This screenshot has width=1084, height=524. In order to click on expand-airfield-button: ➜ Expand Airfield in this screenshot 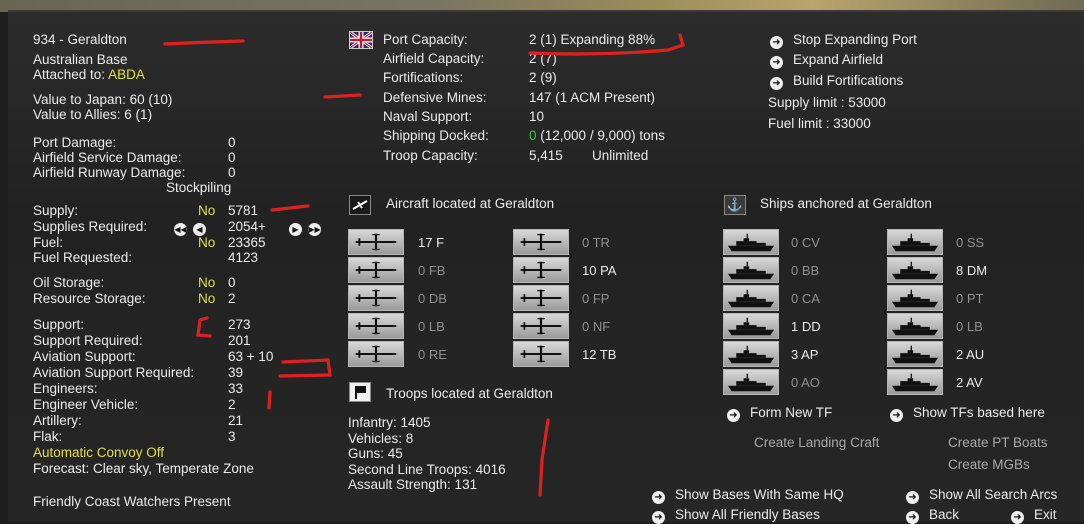, I will do `click(826, 60)`.